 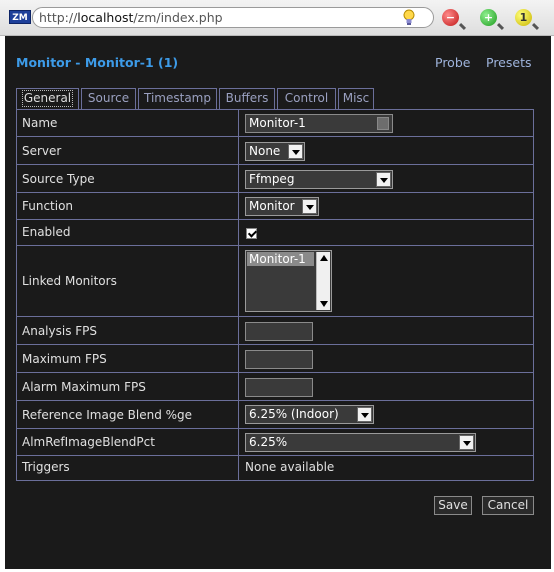 I want to click on tab-buffers: Buffers, so click(x=247, y=98).